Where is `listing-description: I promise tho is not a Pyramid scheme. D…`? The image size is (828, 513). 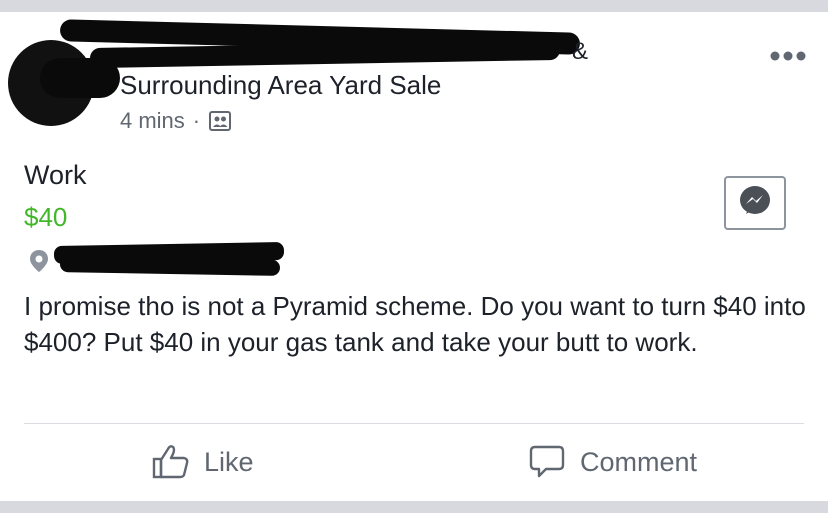
listing-description: I promise tho is not a Pyramid scheme. D… is located at coordinates (415, 324).